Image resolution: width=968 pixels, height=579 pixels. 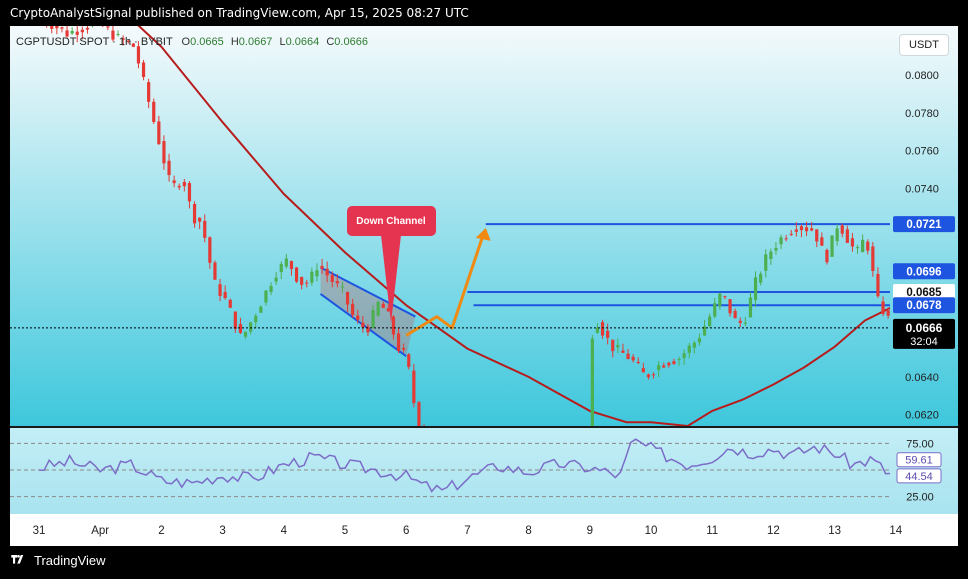 What do you see at coordinates (920, 498) in the screenshot?
I see `rsi-axis-label: 25.00` at bounding box center [920, 498].